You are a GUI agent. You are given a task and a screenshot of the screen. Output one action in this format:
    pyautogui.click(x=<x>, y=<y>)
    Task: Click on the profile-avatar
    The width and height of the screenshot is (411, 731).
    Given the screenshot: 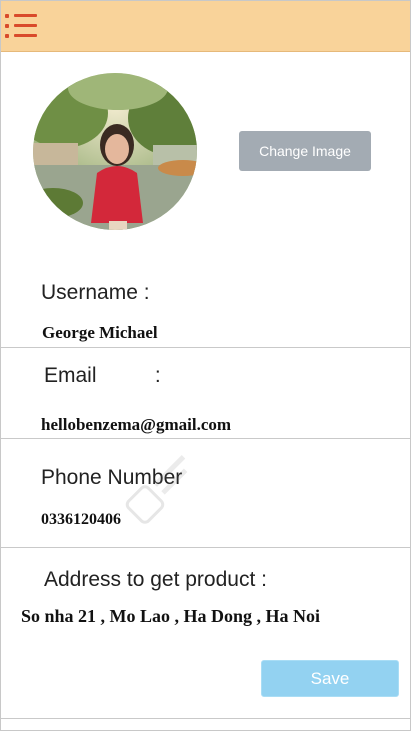 What is the action you would take?
    pyautogui.click(x=115, y=151)
    